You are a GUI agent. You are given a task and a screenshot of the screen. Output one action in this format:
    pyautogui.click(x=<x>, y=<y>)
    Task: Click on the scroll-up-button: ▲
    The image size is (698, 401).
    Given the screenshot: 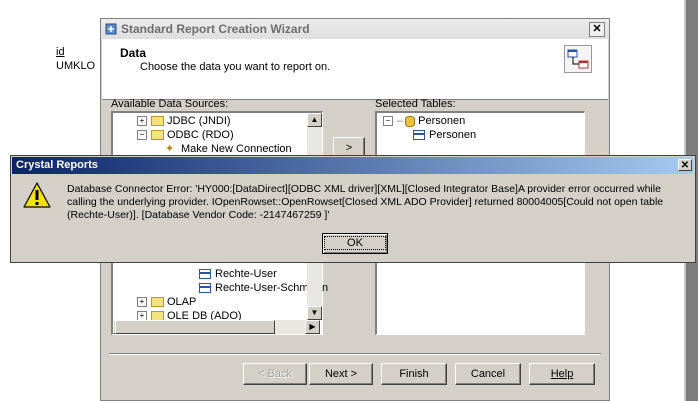 What is the action you would take?
    pyautogui.click(x=314, y=120)
    